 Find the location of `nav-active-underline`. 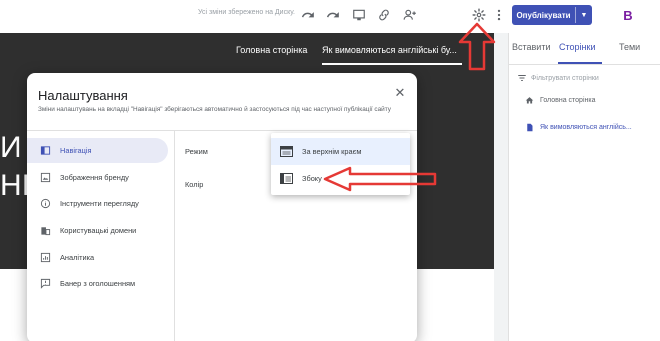

nav-active-underline is located at coordinates (392, 64).